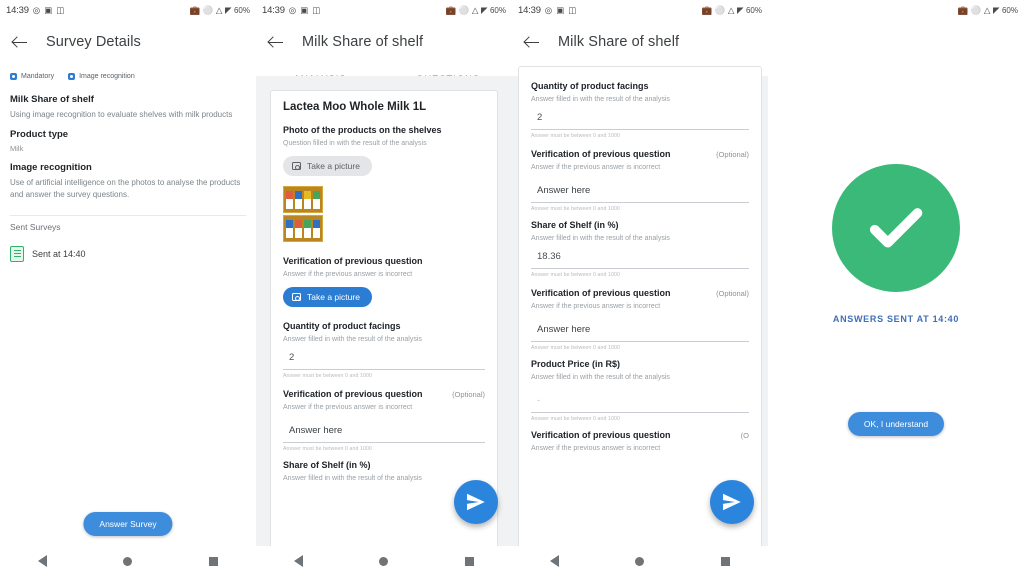 This screenshot has height=576, width=1024. Describe the element at coordinates (128, 10) in the screenshot. I see `status-bar: 14:39 ◎ ▣ ◫ 💼 ⚪ △ ◤ 60%` at that location.